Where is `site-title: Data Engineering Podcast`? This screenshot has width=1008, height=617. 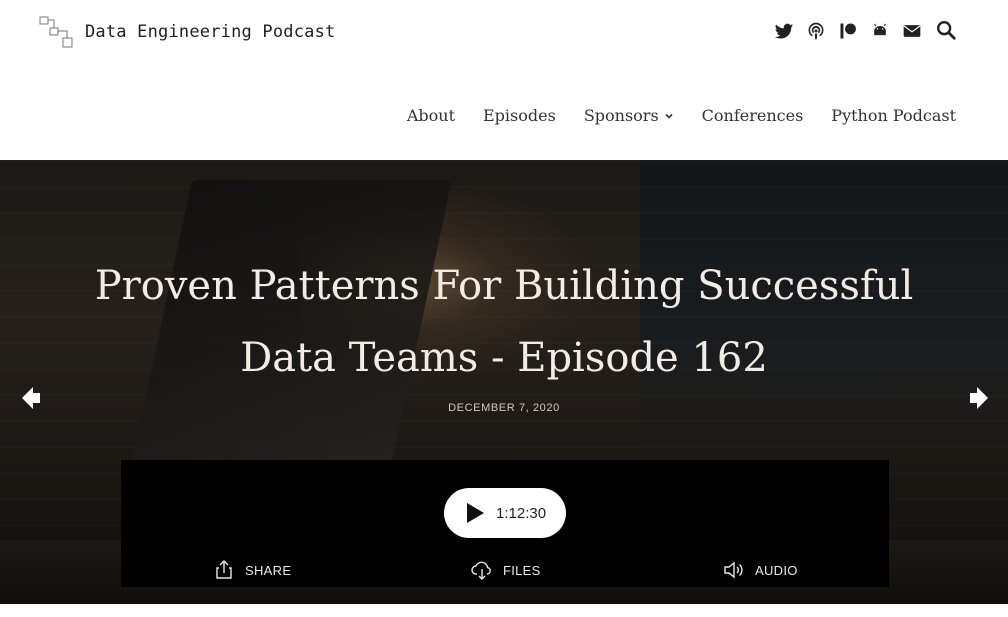
site-title: Data Engineering Podcast is located at coordinates (210, 32).